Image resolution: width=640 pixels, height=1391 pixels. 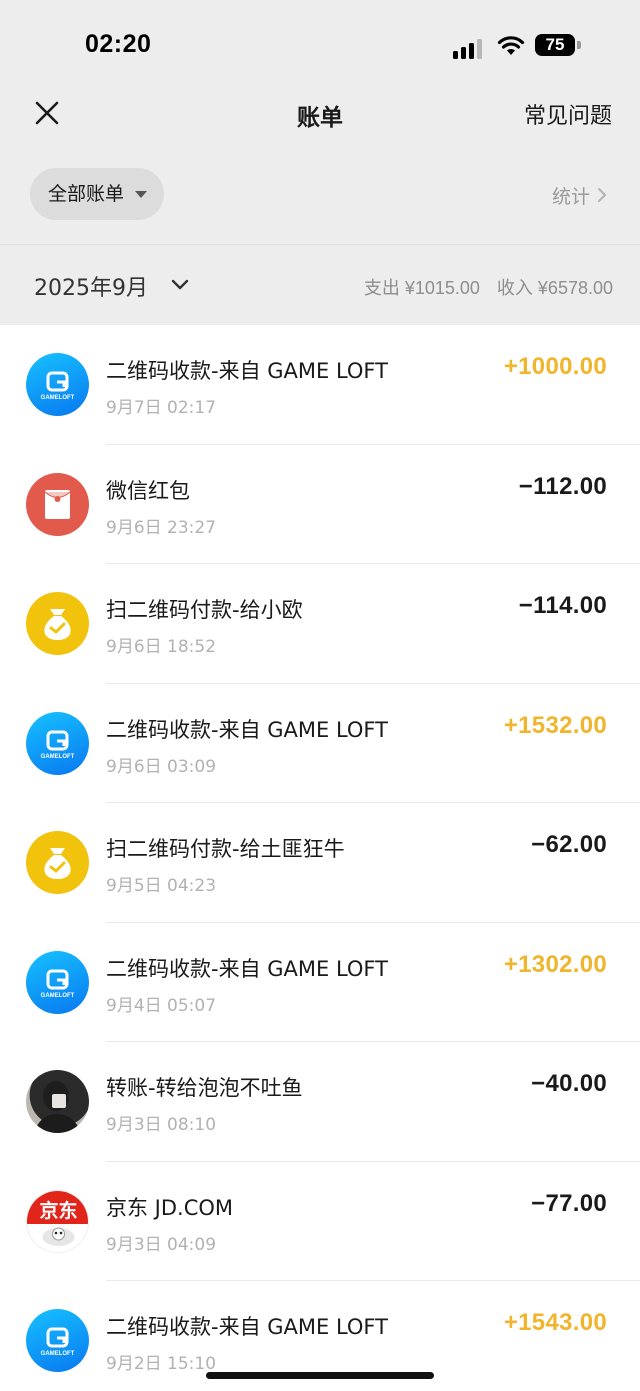 I want to click on caret-down-icon, so click(x=141, y=194).